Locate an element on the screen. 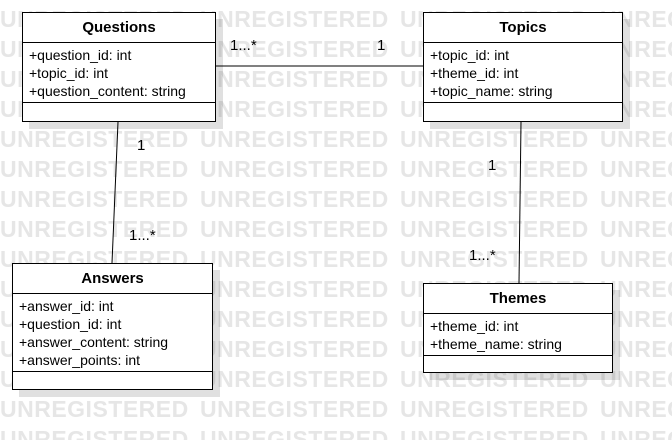 Image resolution: width=672 pixels, height=440 pixels. attribute: +answer_content: string is located at coordinates (94, 342).